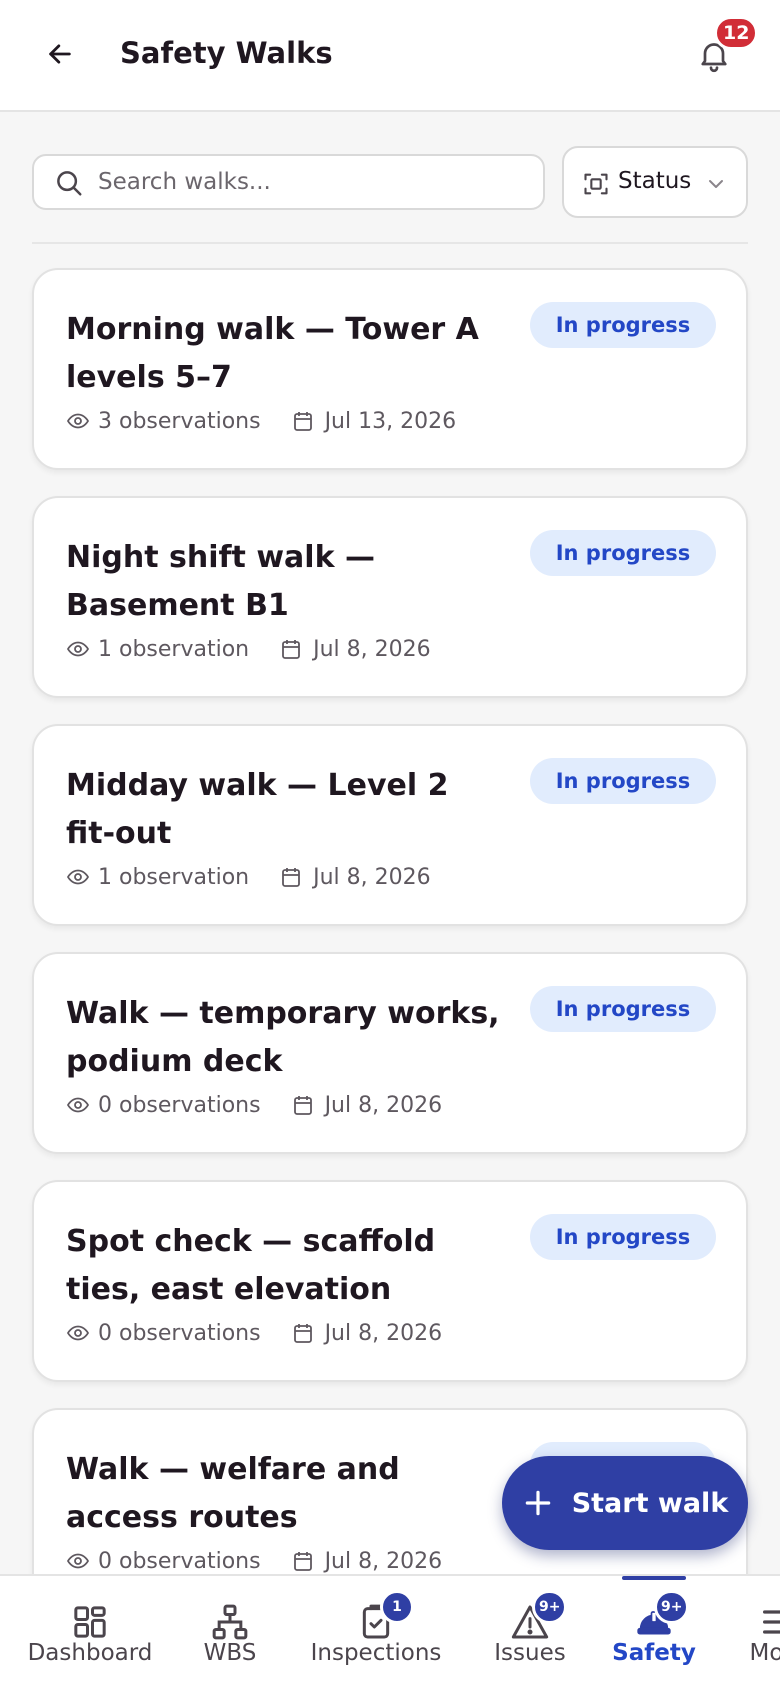 This screenshot has width=780, height=1688. What do you see at coordinates (530, 1632) in the screenshot?
I see `nav-issues: 9+ Issues` at bounding box center [530, 1632].